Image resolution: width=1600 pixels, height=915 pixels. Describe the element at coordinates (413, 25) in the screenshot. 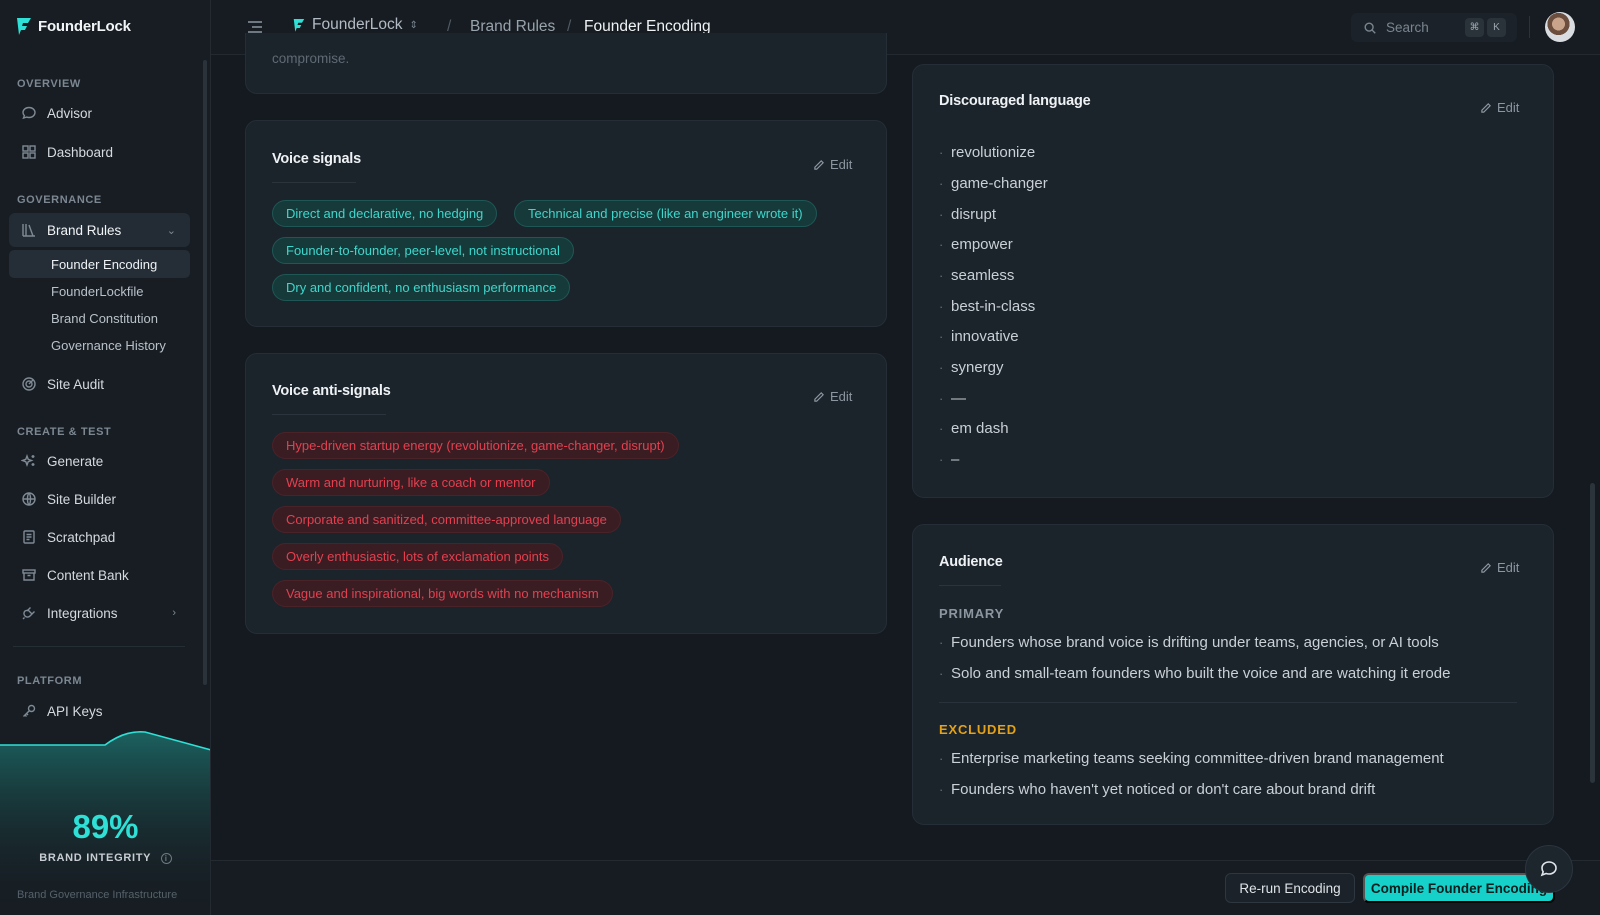

I see `chevron-updown-icon: ⇕` at that location.